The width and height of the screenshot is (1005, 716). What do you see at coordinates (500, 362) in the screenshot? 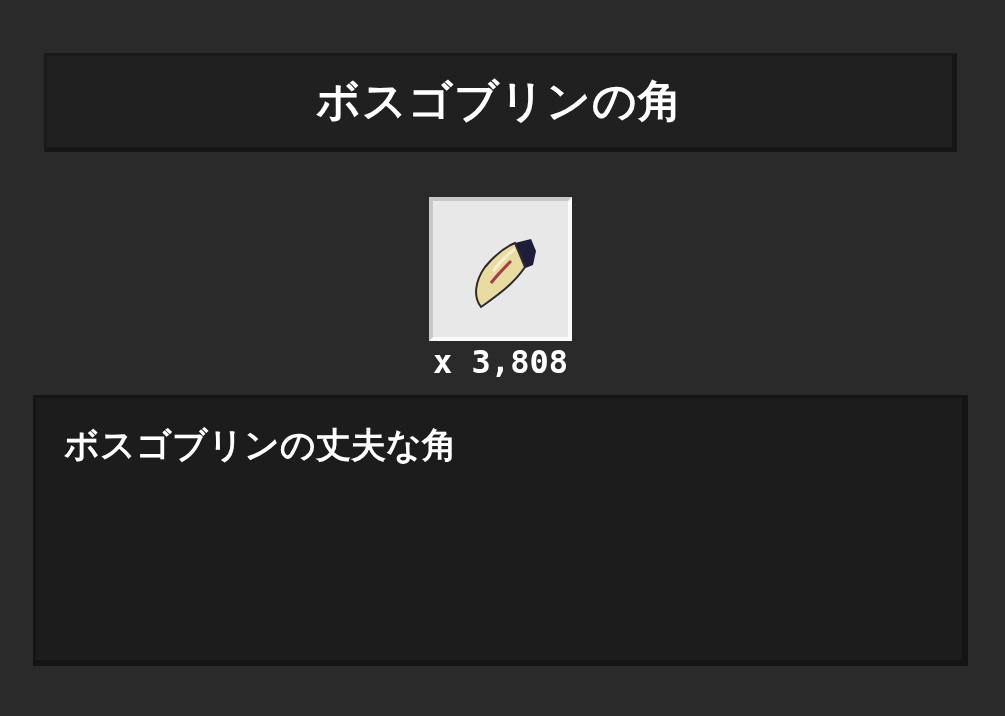
I see `item-count: x 3,808` at bounding box center [500, 362].